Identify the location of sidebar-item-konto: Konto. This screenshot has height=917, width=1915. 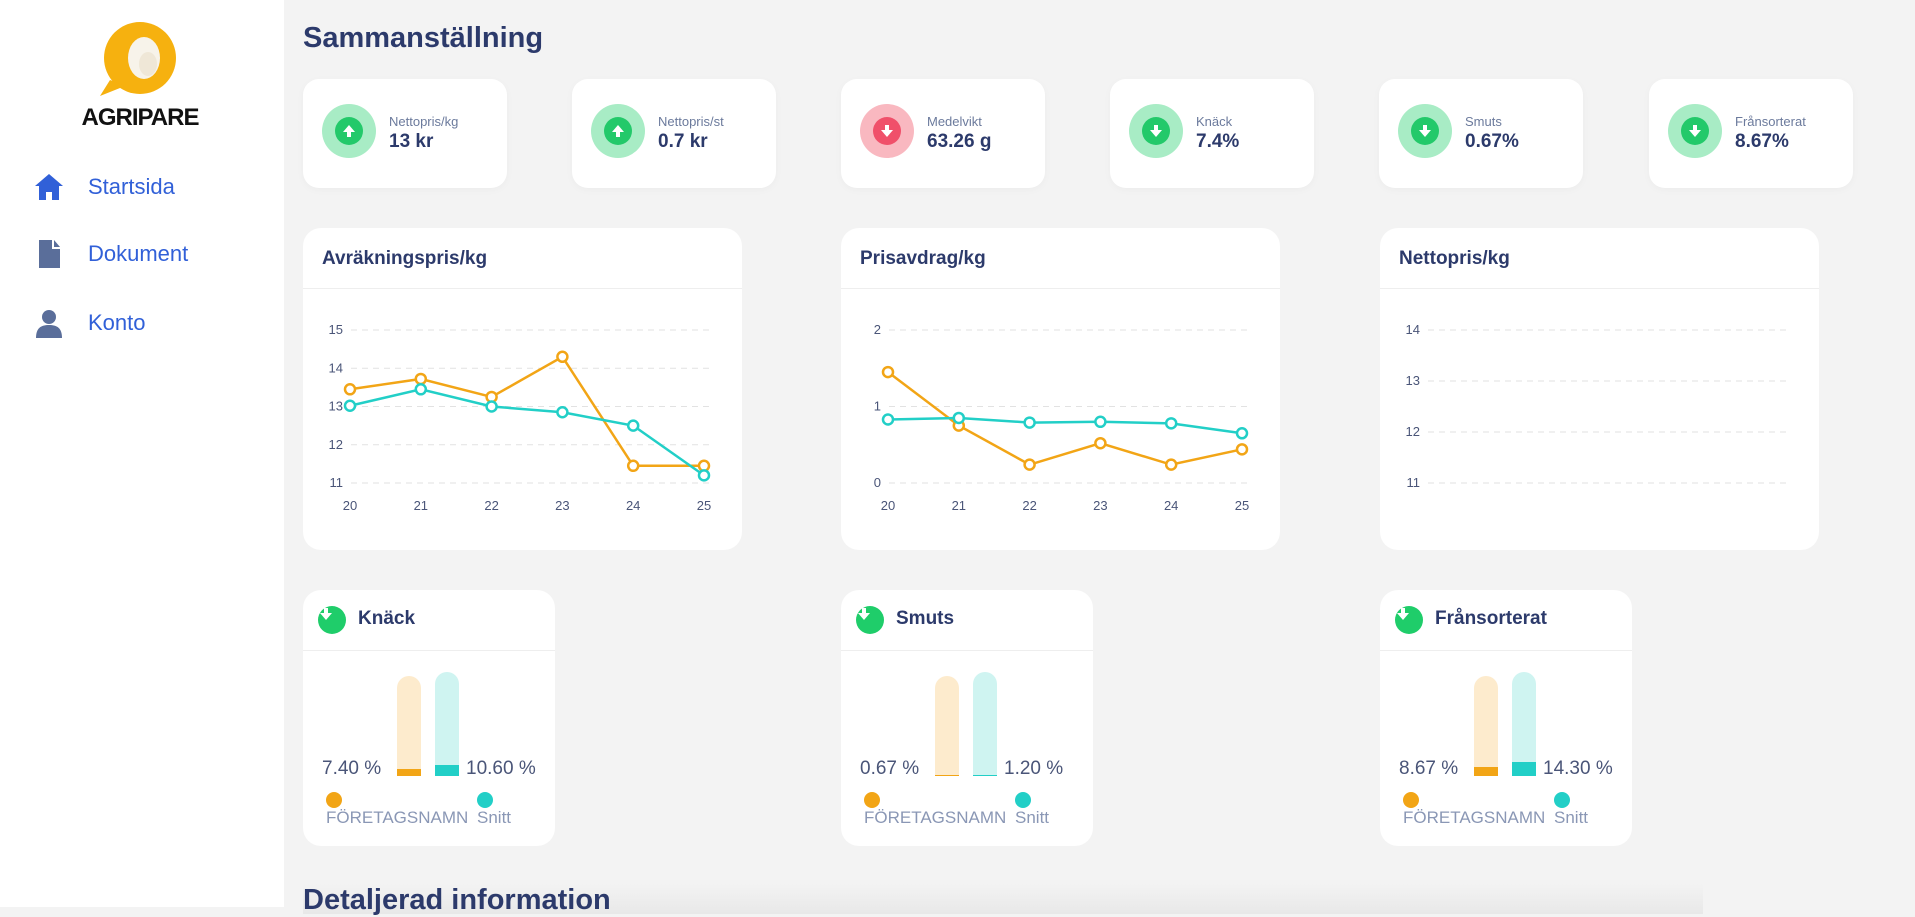
(89, 323).